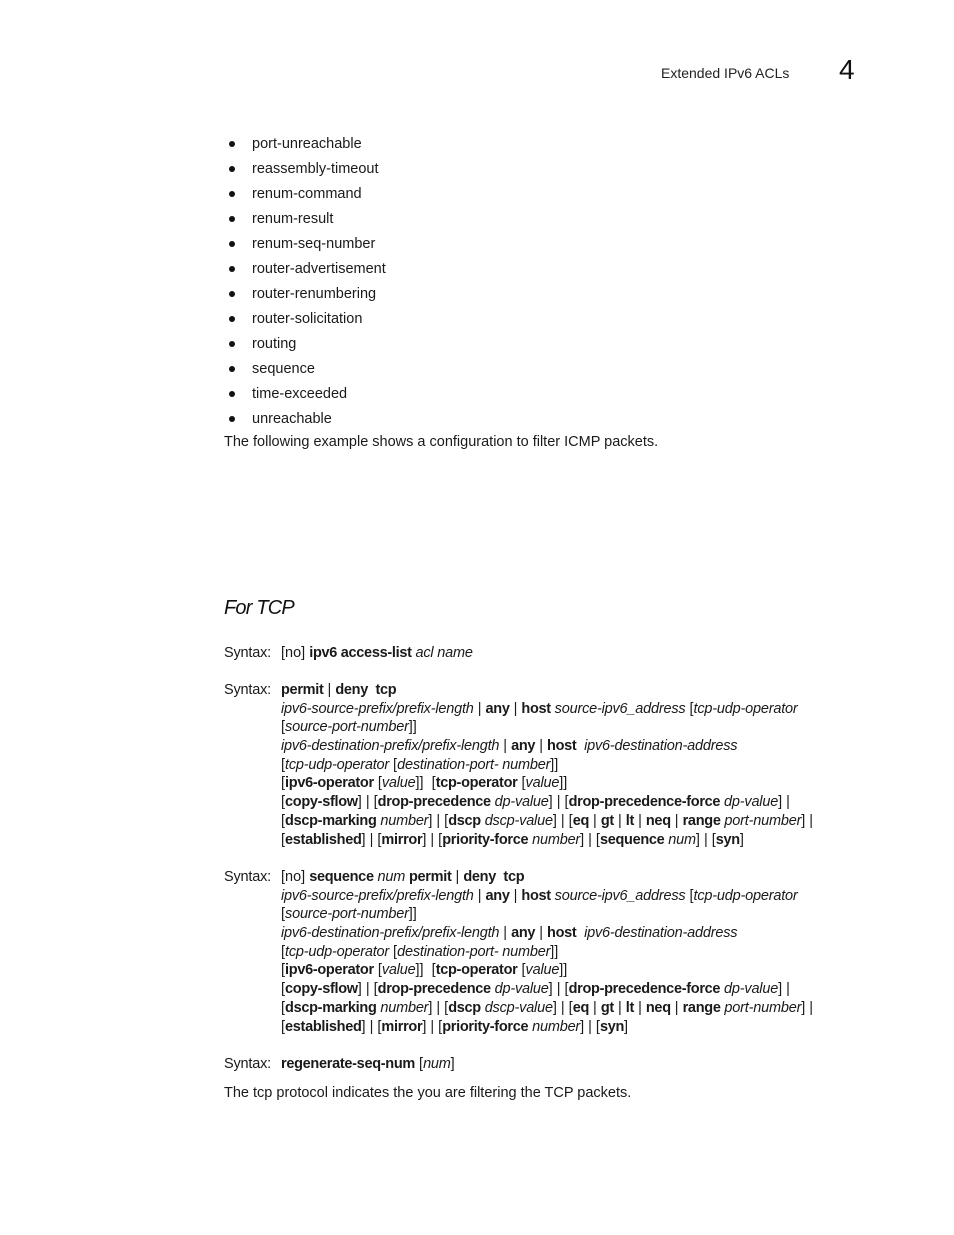 The image size is (954, 1235). Describe the element at coordinates (292, 419) in the screenshot. I see `list-item-text: unreachable` at that location.